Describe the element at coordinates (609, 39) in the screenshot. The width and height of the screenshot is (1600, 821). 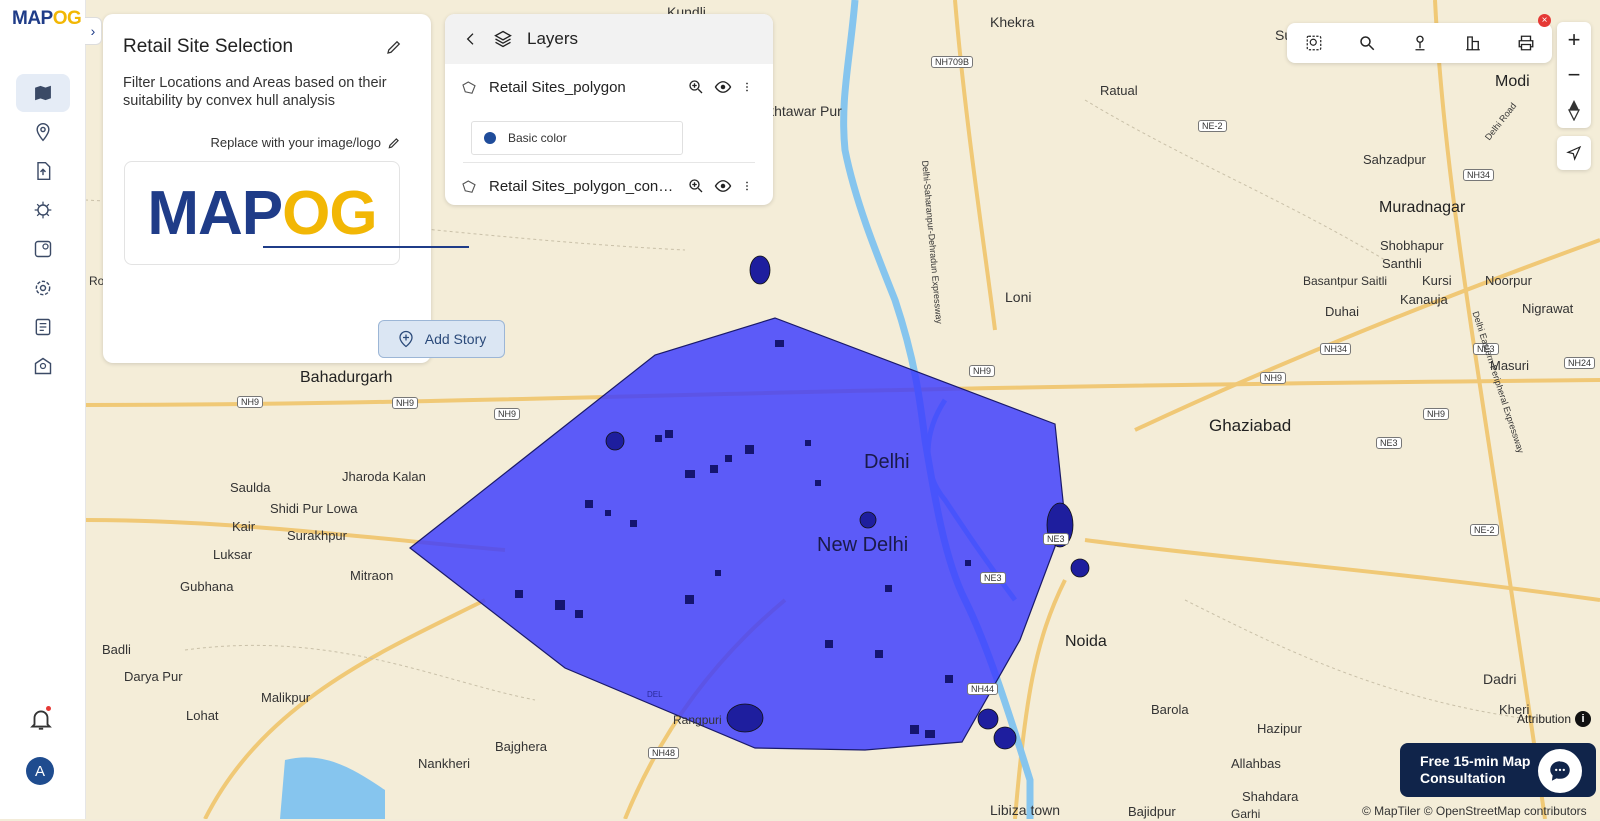
I see `layers-header: Layers` at that location.